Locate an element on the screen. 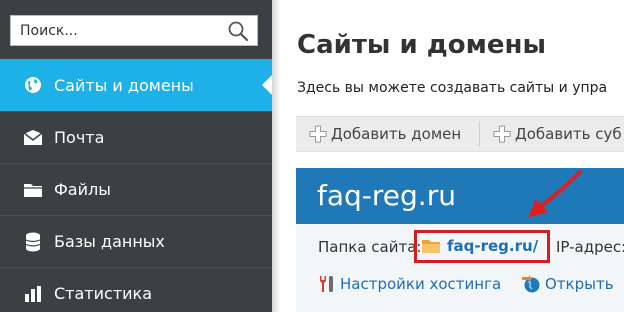 The height and width of the screenshot is (312, 624). add-domain-button: Добавить домен is located at coordinates (378, 134).